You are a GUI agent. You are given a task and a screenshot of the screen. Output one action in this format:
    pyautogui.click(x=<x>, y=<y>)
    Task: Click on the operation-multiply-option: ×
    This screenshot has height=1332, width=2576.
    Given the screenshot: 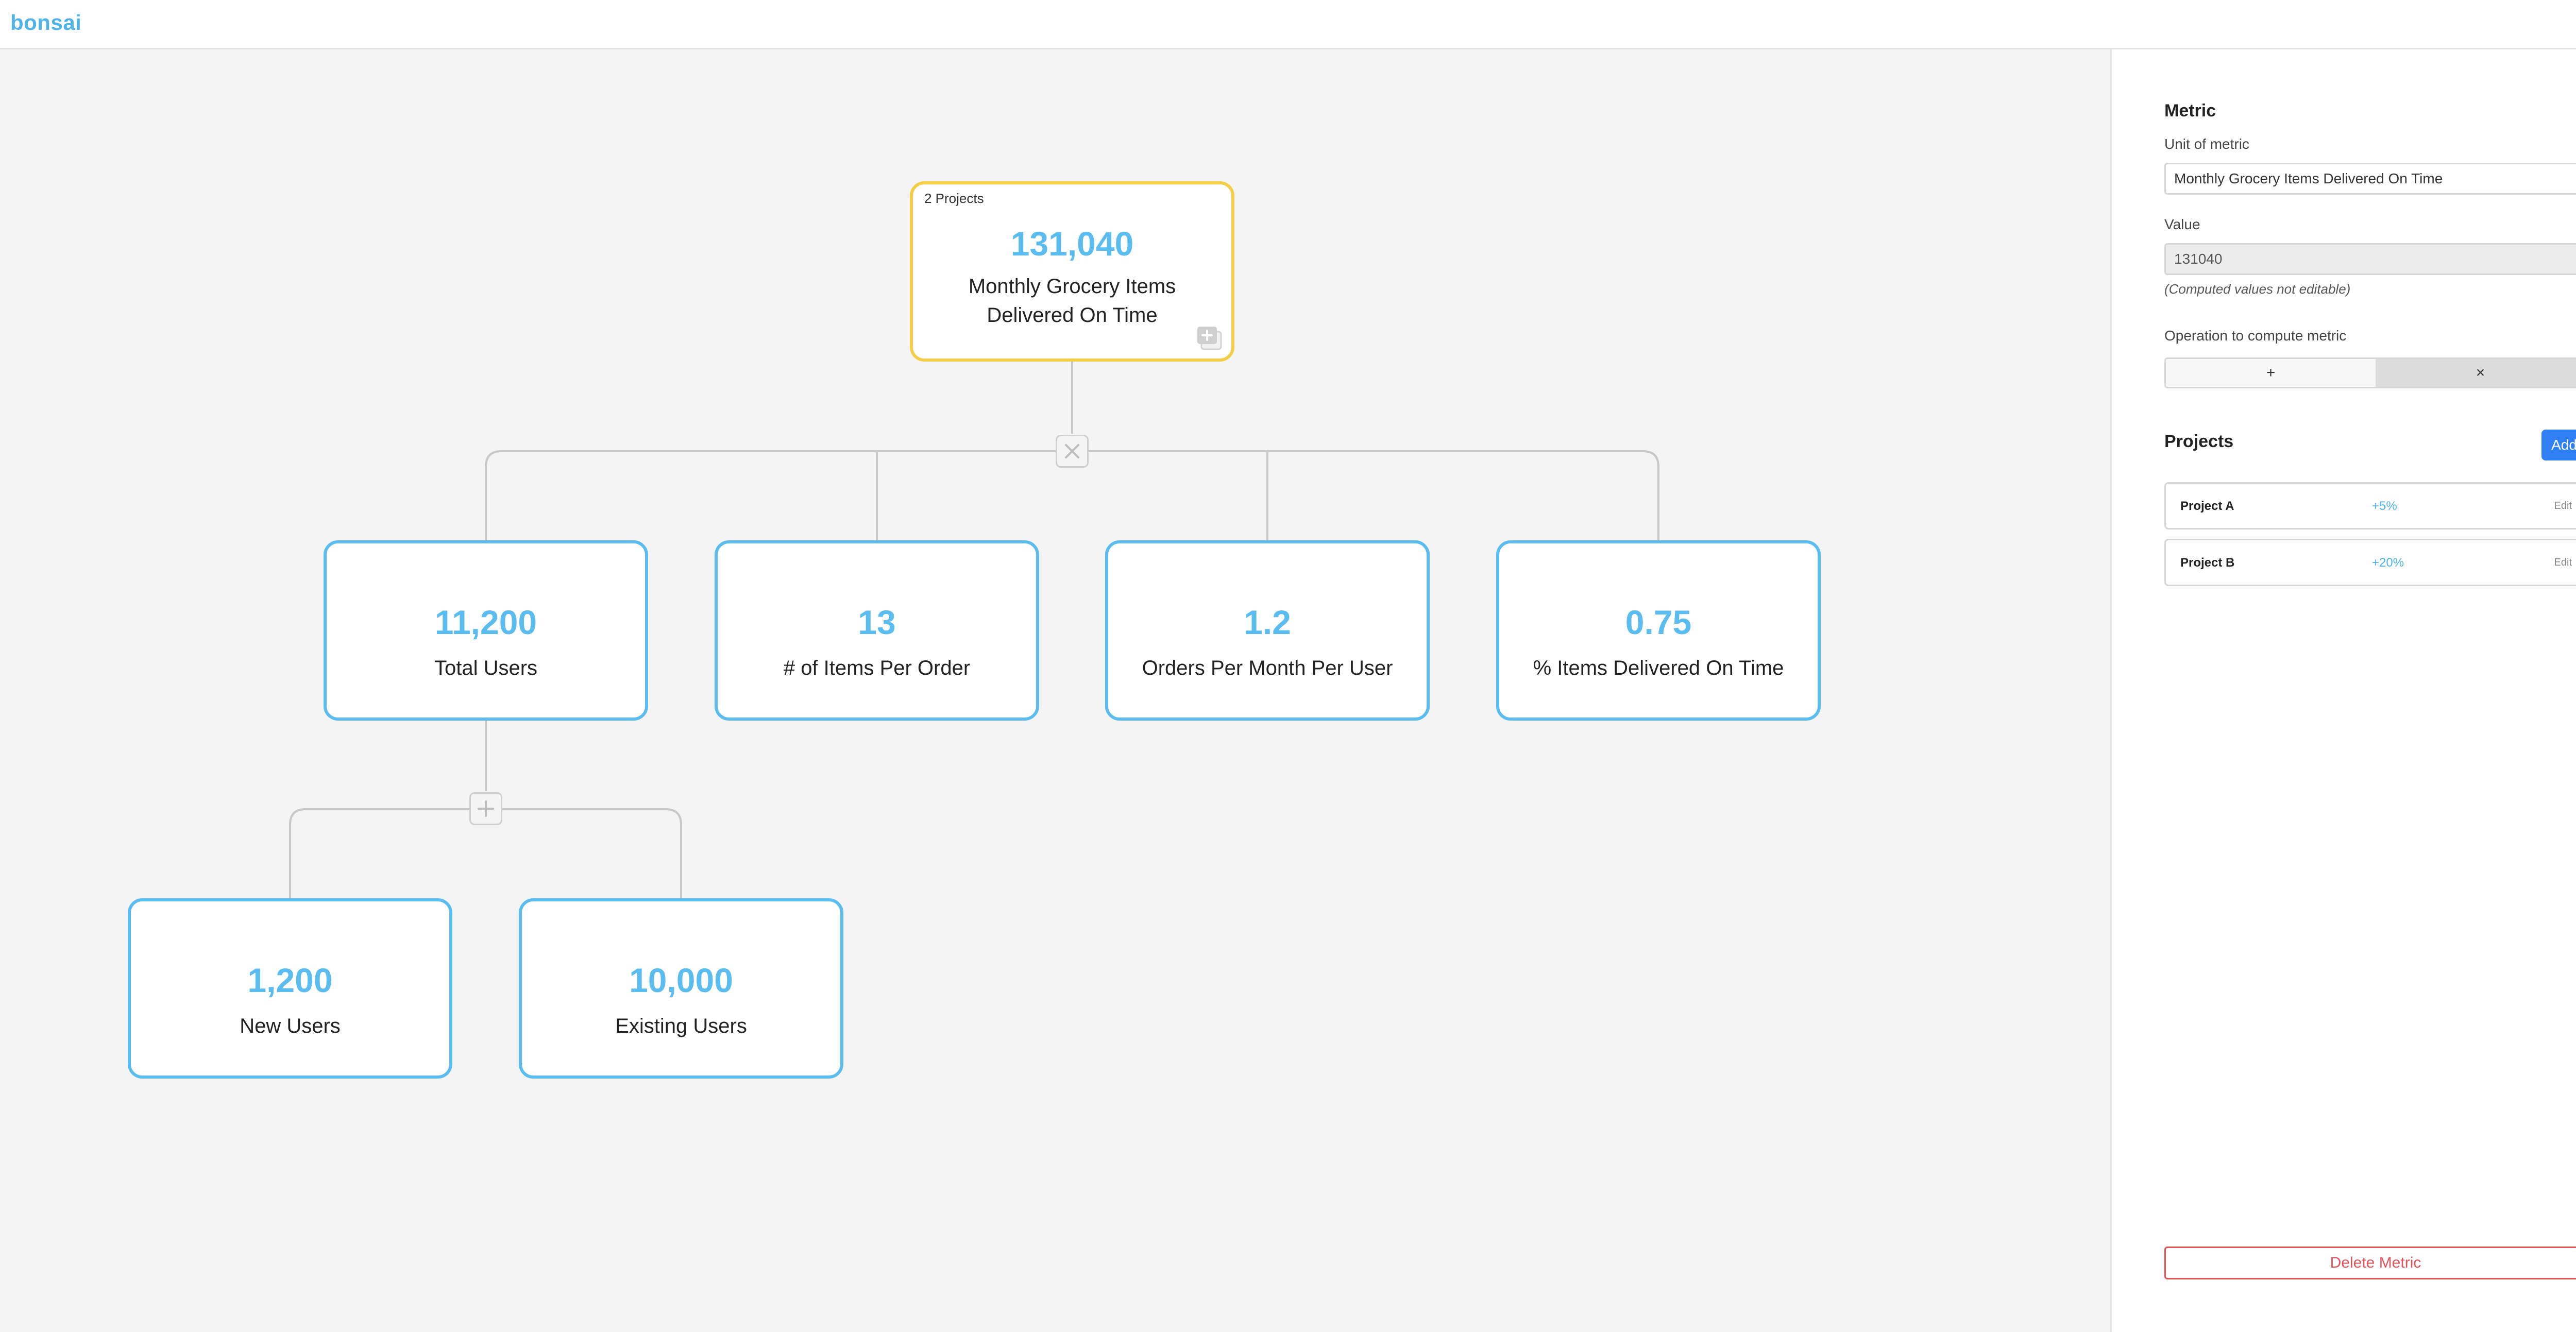 What is the action you would take?
    pyautogui.click(x=2476, y=373)
    